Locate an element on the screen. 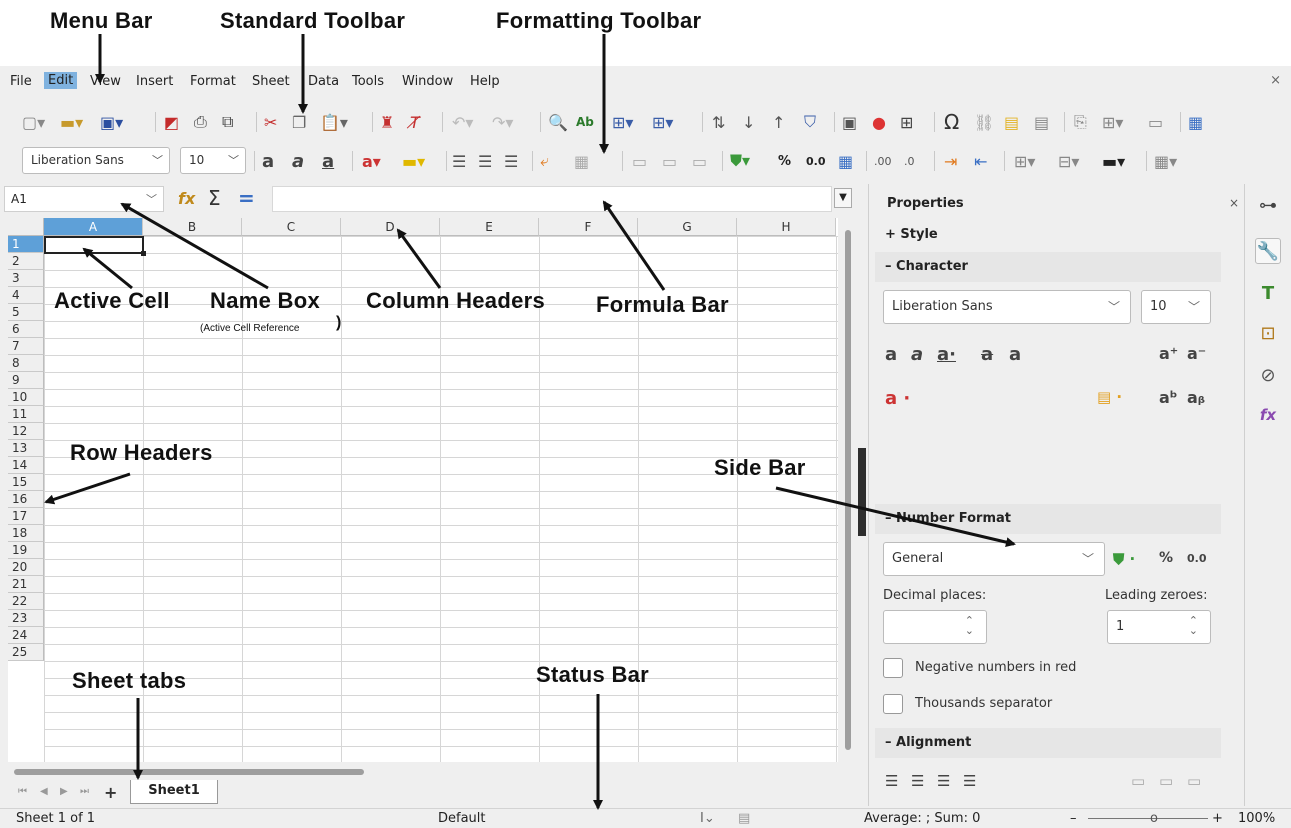 The width and height of the screenshot is (1291, 828). sidebar-collapse-handle is located at coordinates (862, 492).